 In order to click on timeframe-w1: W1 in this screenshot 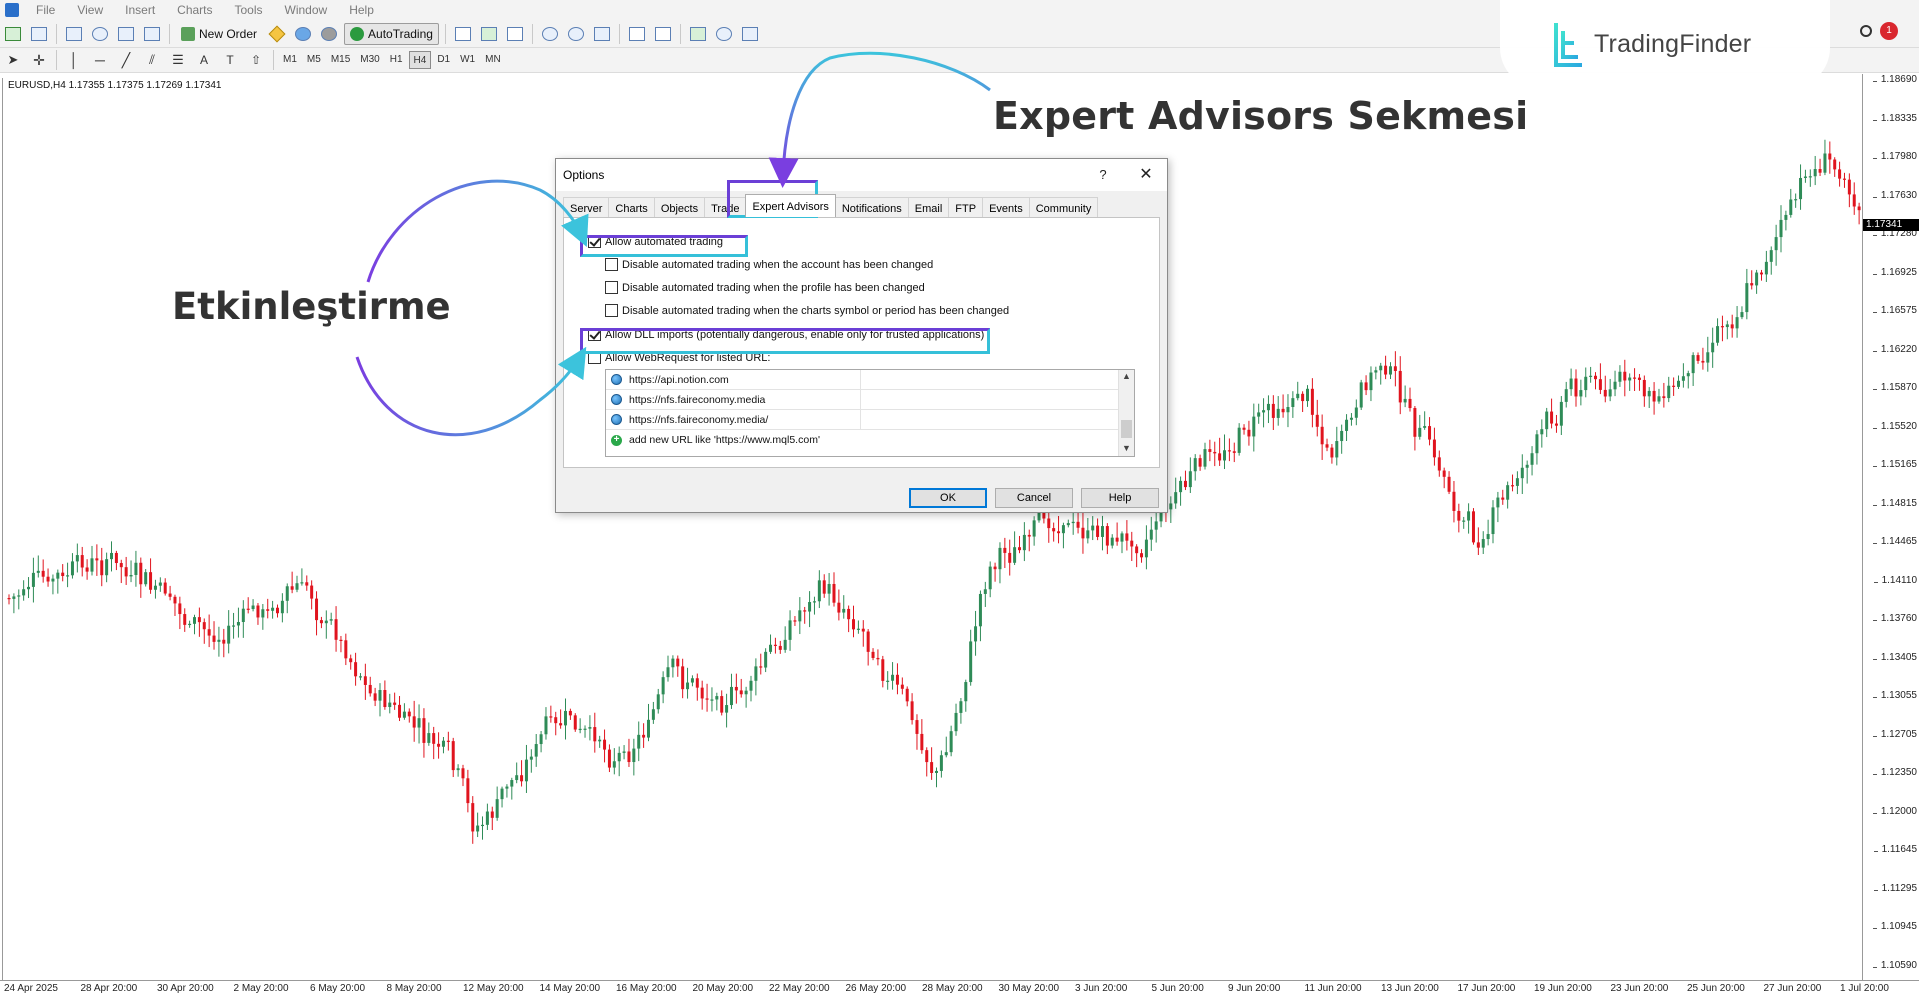, I will do `click(467, 60)`.